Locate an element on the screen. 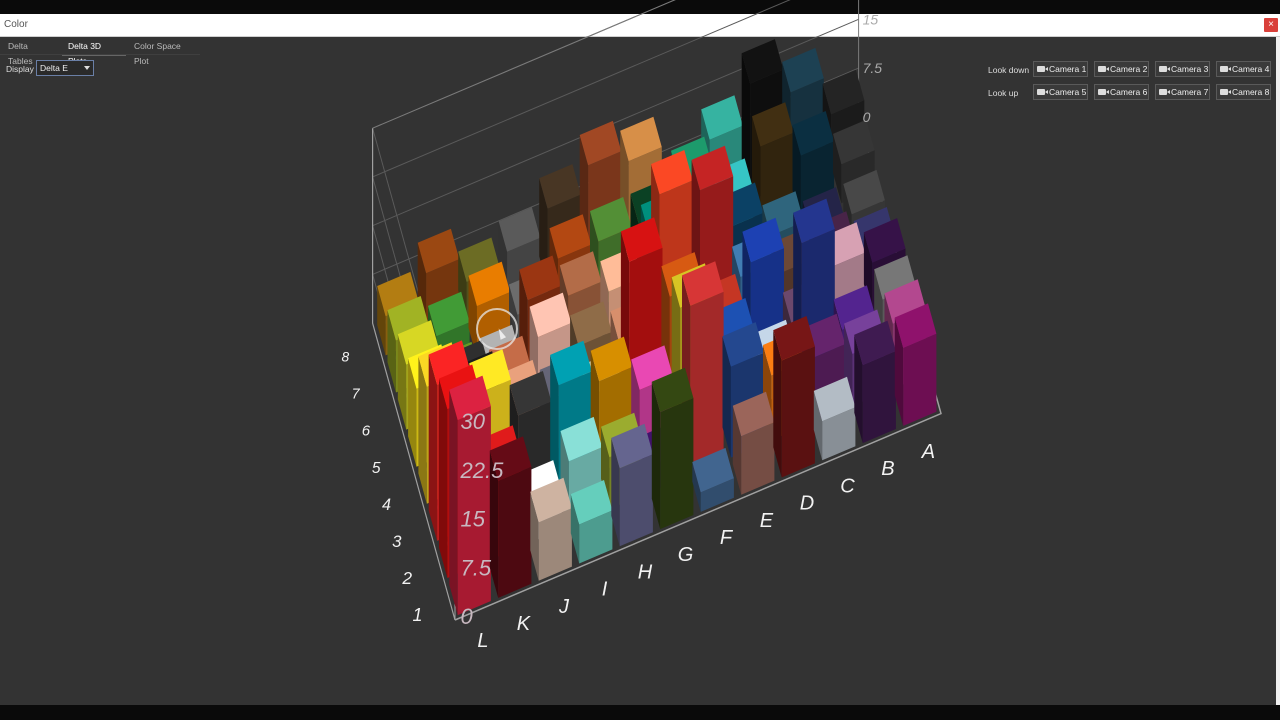 This screenshot has height=720, width=1280. x-tick-label: J is located at coordinates (564, 607).